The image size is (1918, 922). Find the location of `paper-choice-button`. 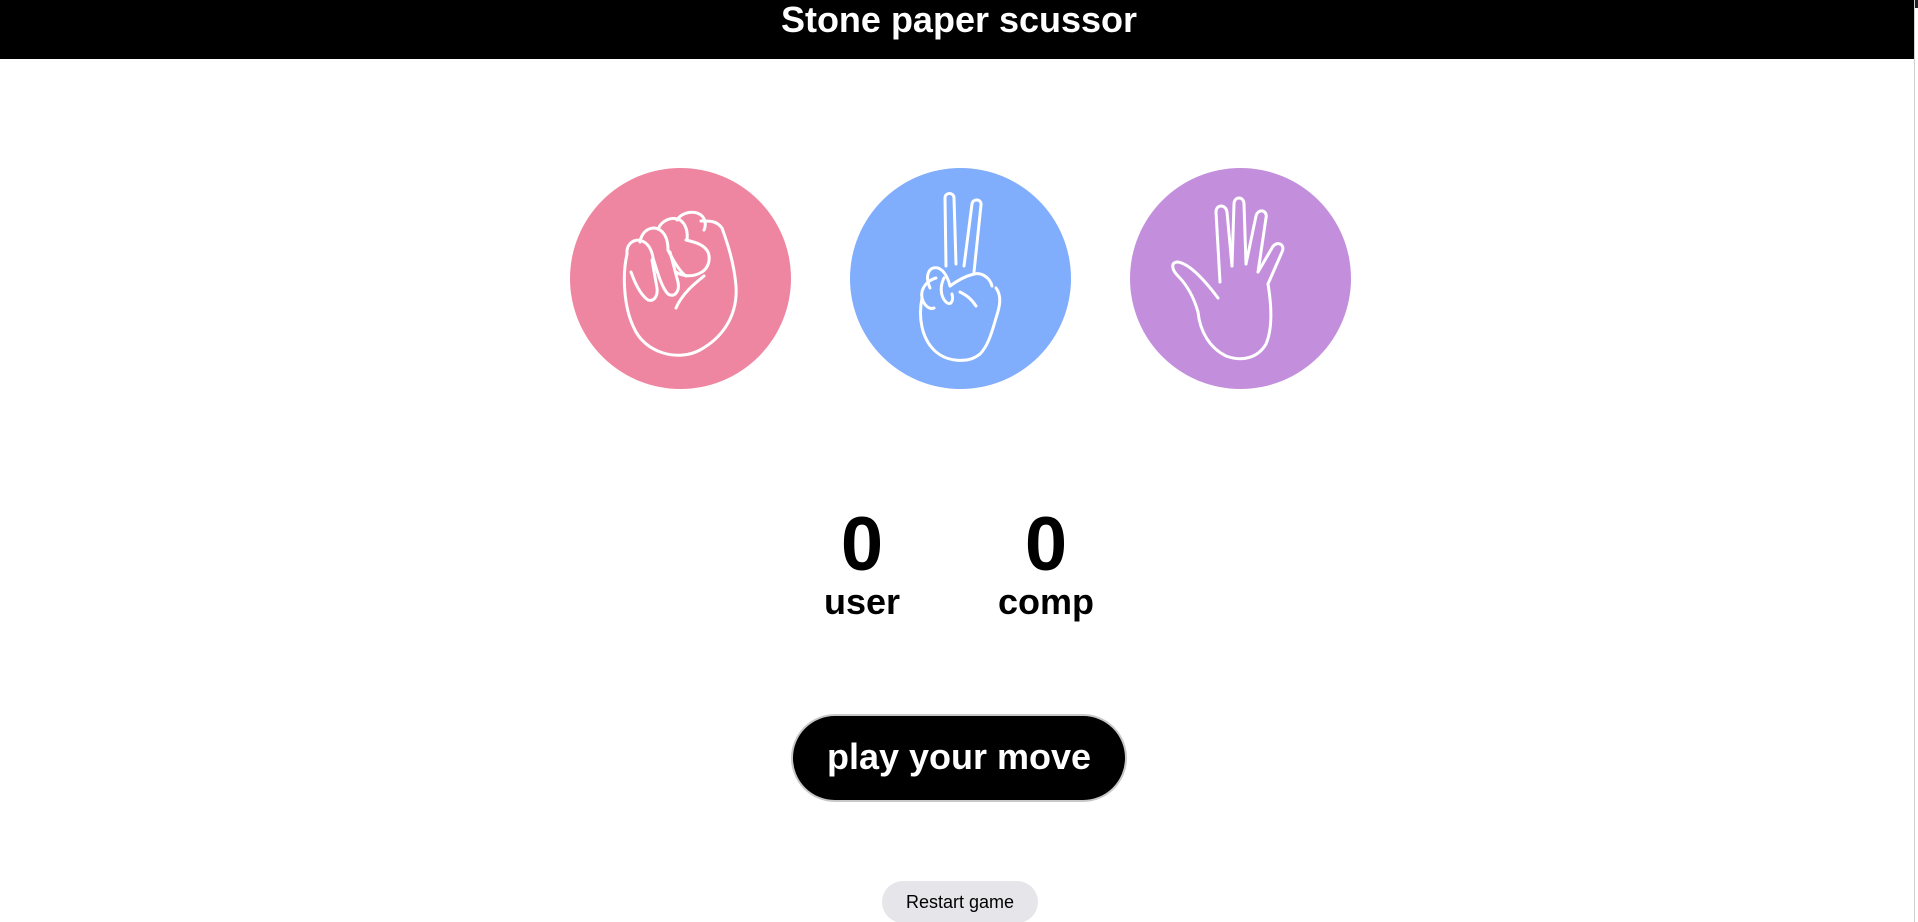

paper-choice-button is located at coordinates (1240, 278).